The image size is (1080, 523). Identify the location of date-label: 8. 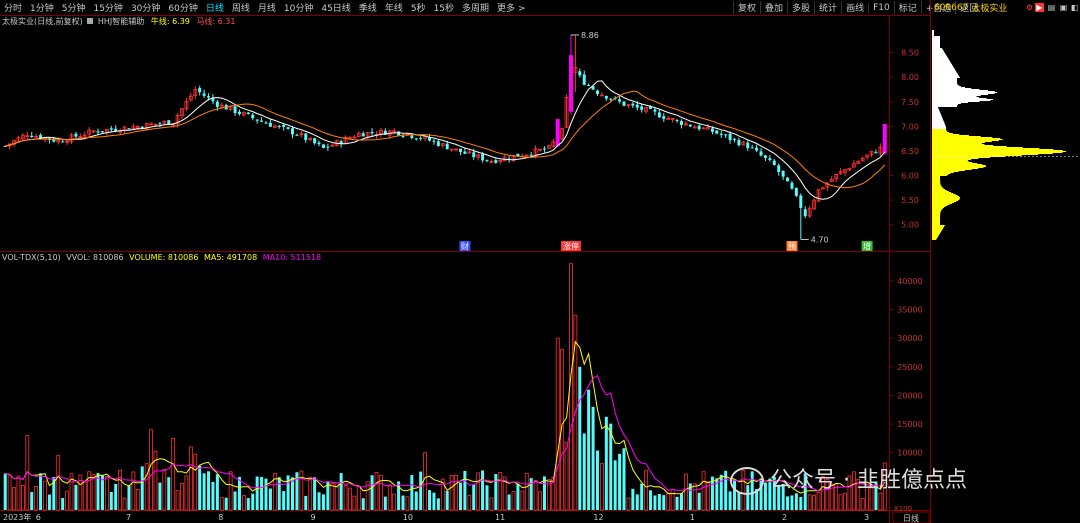
(220, 517).